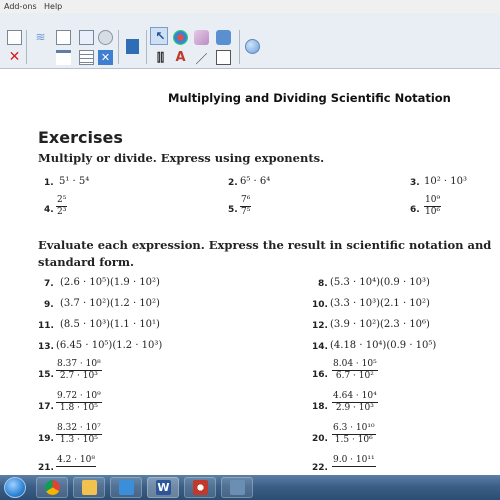  Describe the element at coordinates (86, 57) in the screenshot. I see `table-icon` at that location.